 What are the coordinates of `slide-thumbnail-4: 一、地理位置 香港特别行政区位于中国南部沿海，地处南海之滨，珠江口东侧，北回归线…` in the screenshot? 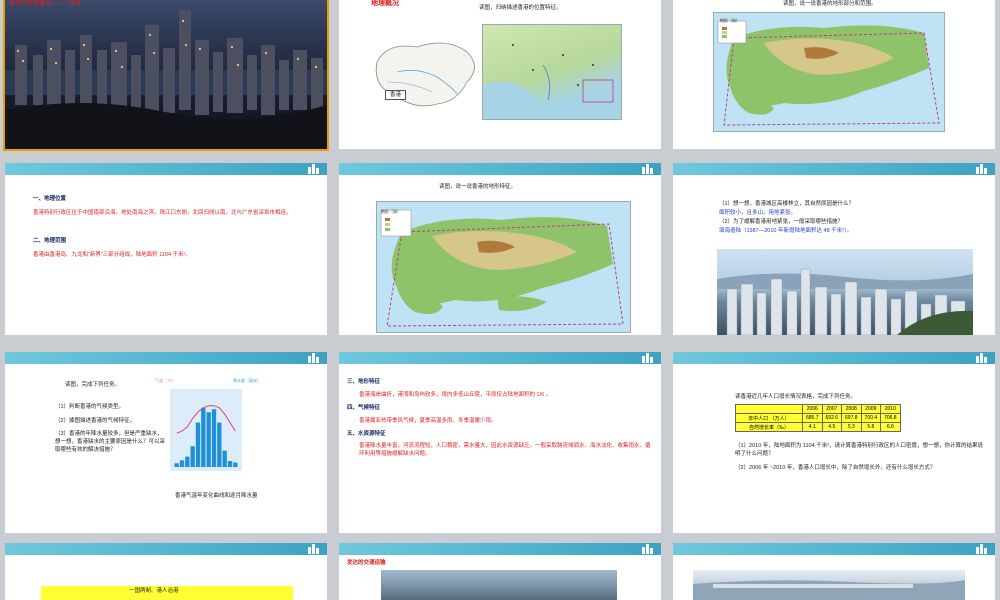 It's located at (166, 249).